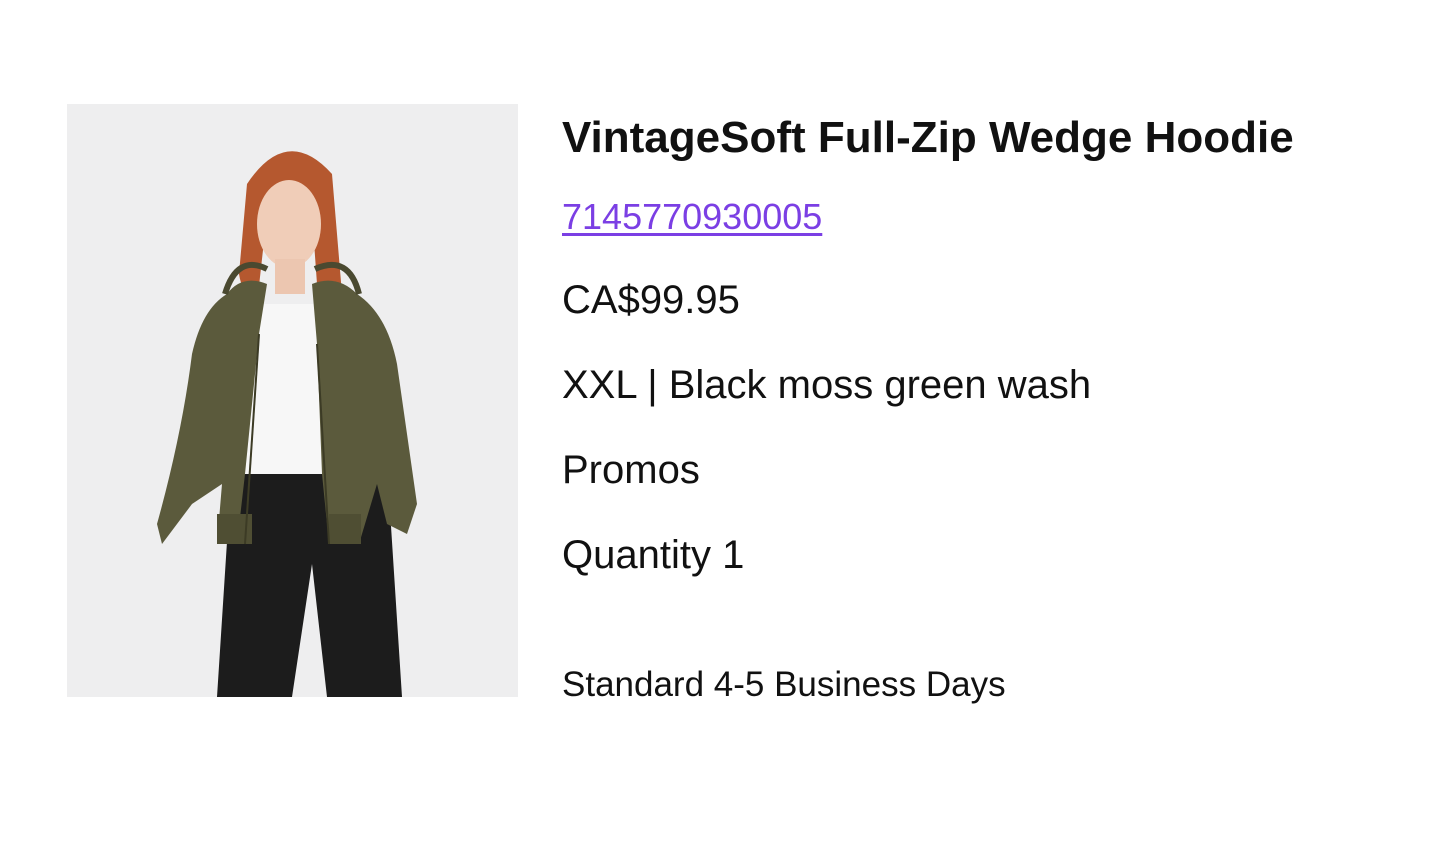 Image resolution: width=1440 pixels, height=857 pixels. I want to click on product-title: VintageSoft Full-Zip Wedge Hoodie, so click(928, 137).